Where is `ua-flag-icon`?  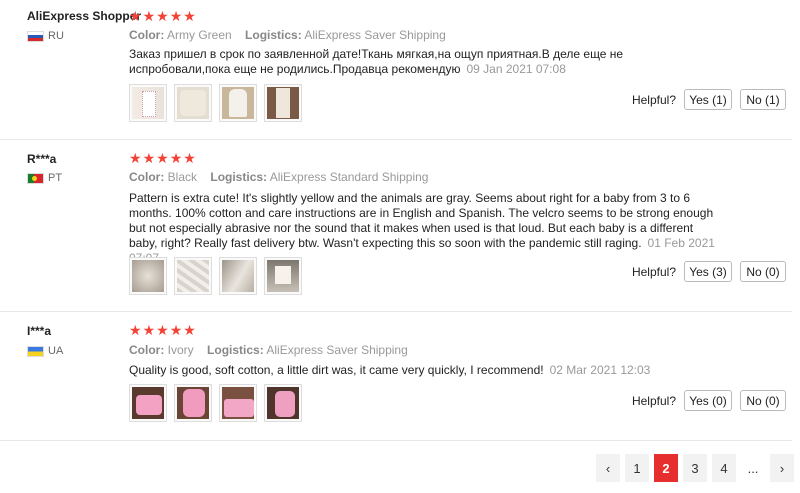 ua-flag-icon is located at coordinates (35, 351).